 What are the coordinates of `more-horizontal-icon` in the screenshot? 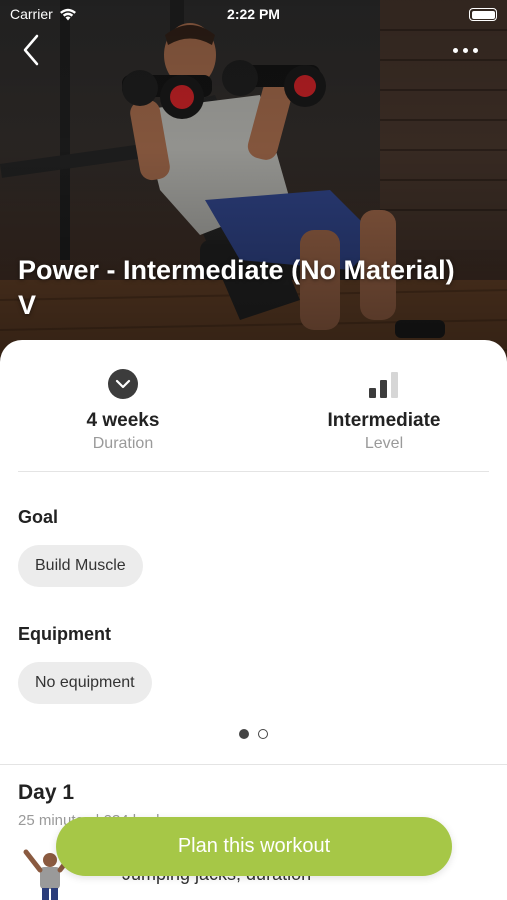 It's located at (455, 50).